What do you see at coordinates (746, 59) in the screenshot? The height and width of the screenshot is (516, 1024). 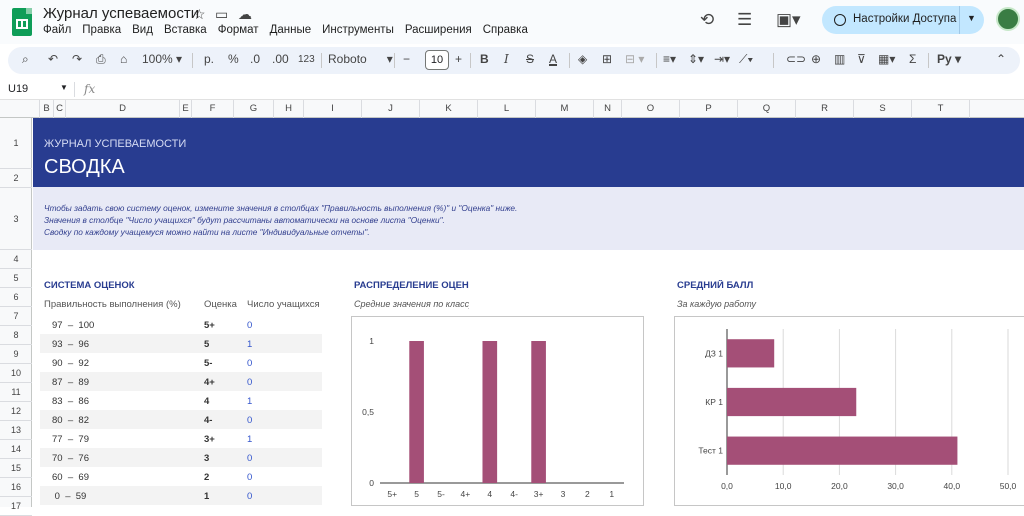 I see `text-rotation-icon: ⟋▾` at bounding box center [746, 59].